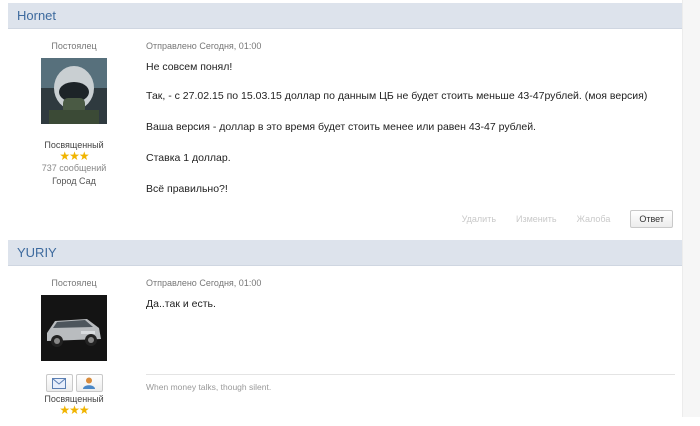 The image size is (700, 426). What do you see at coordinates (345, 253) in the screenshot?
I see `post-header: YURIY` at bounding box center [345, 253].